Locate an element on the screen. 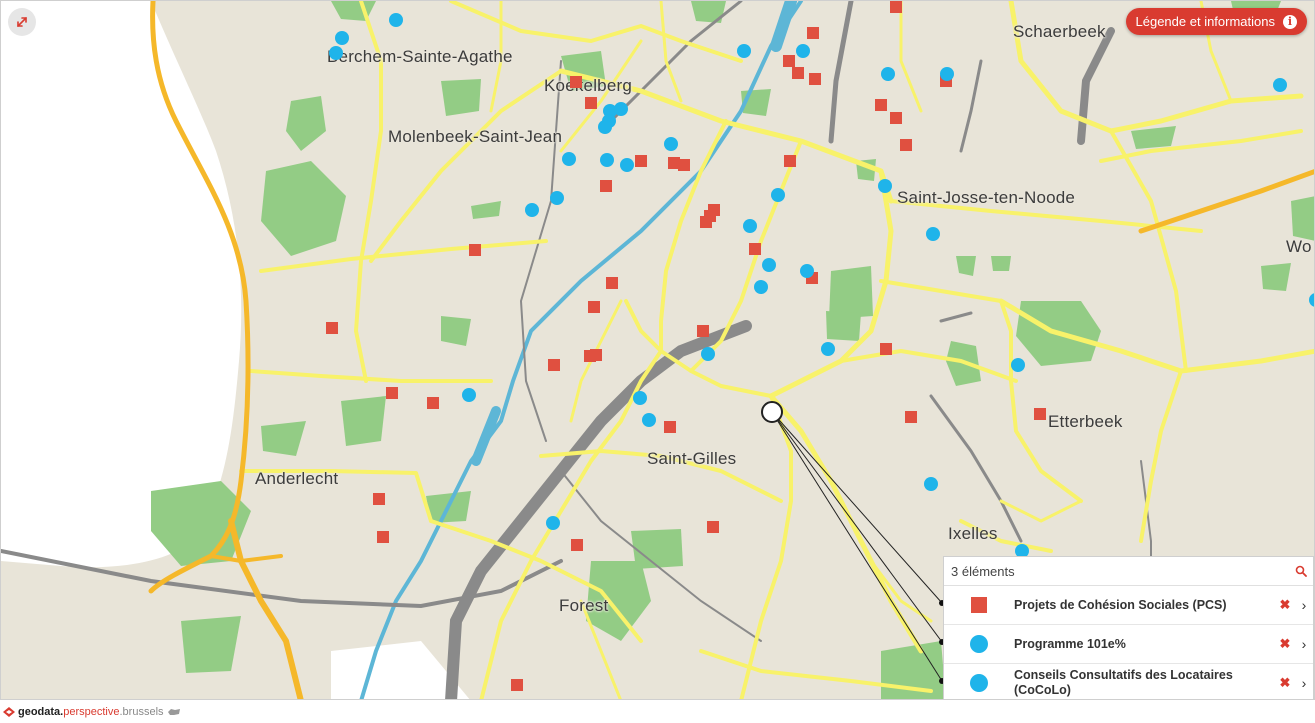 The width and height of the screenshot is (1315, 723). layer-label: Programme 101e% is located at coordinates (1070, 643).